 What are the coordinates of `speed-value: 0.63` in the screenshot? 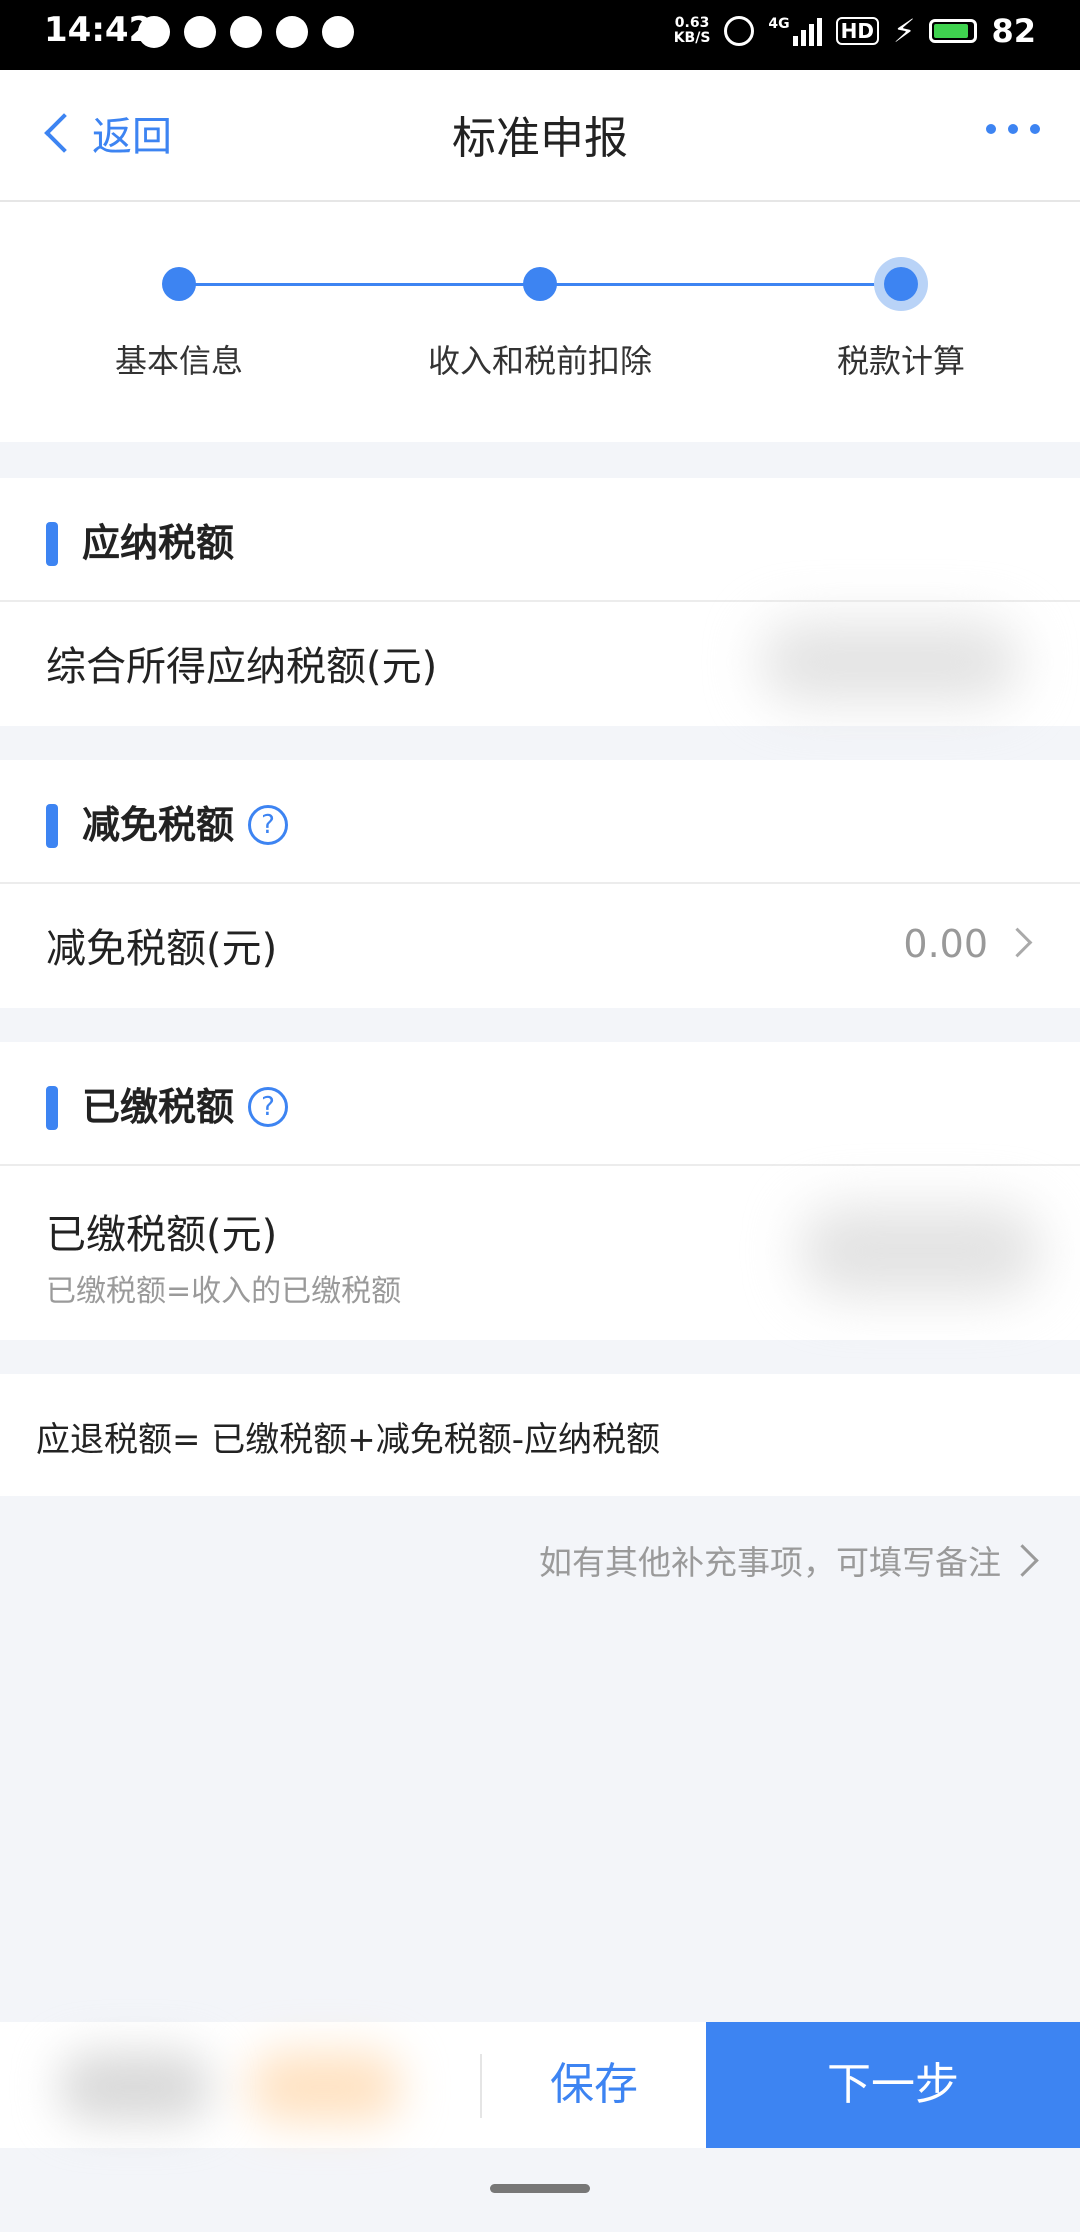 It's located at (692, 23).